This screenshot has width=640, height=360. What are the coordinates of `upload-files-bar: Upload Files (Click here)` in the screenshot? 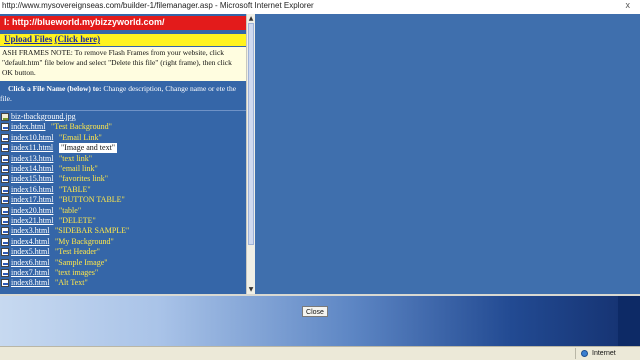 It's located at (123, 40).